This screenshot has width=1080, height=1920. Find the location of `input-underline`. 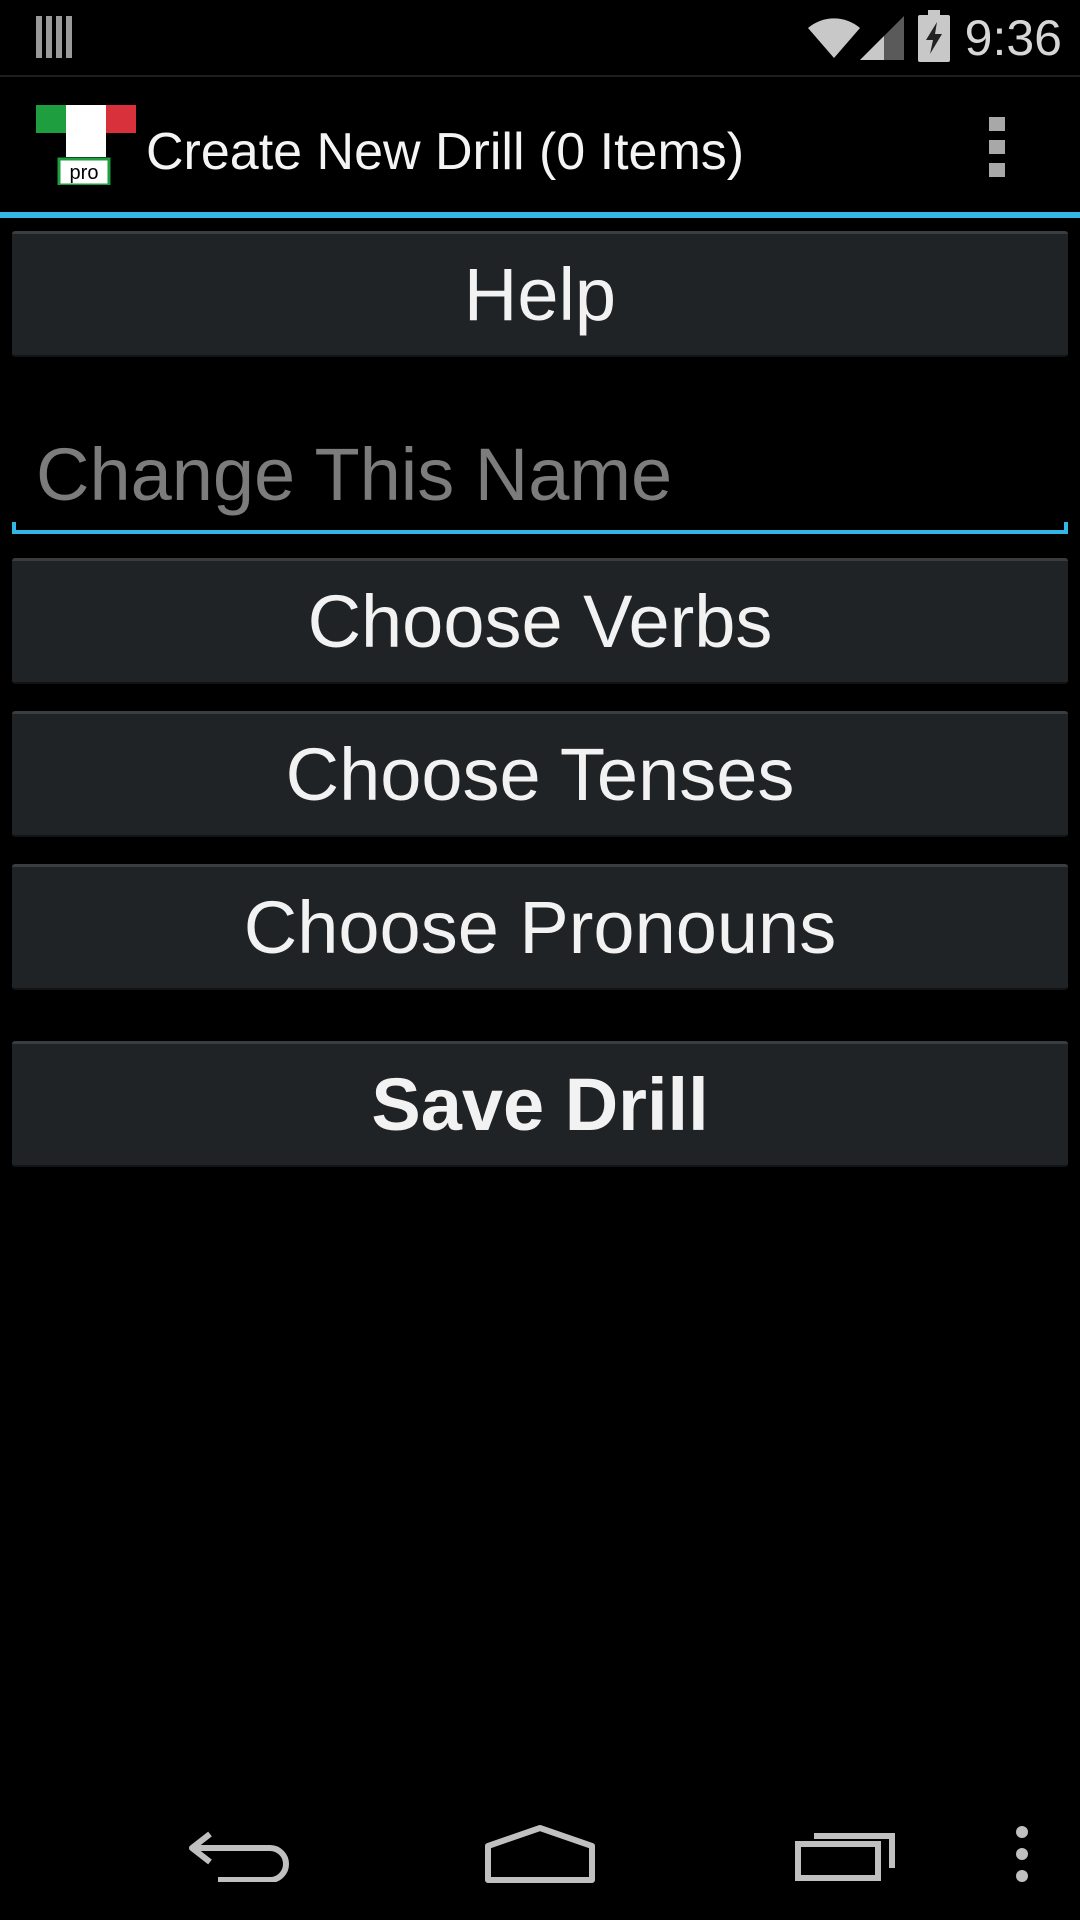

input-underline is located at coordinates (540, 532).